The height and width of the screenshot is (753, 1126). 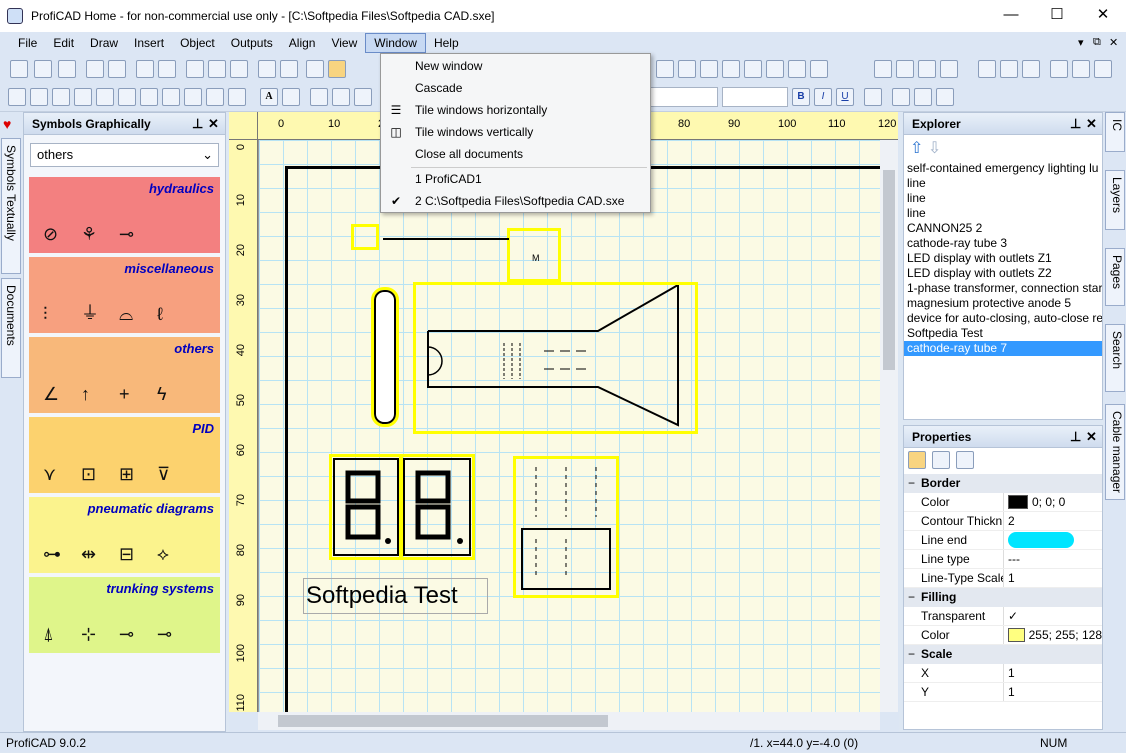 I want to click on property-value: 2, so click(x=1053, y=521).